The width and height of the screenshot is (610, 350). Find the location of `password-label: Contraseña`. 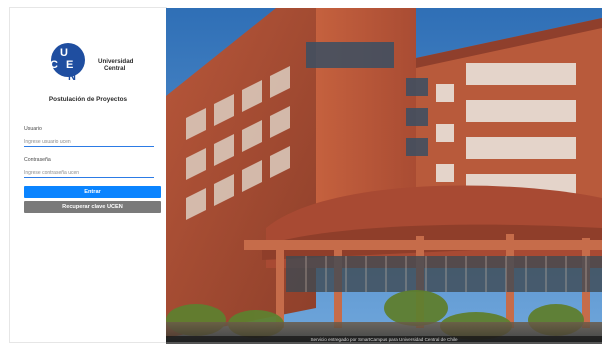

password-label: Contraseña is located at coordinates (37, 160).